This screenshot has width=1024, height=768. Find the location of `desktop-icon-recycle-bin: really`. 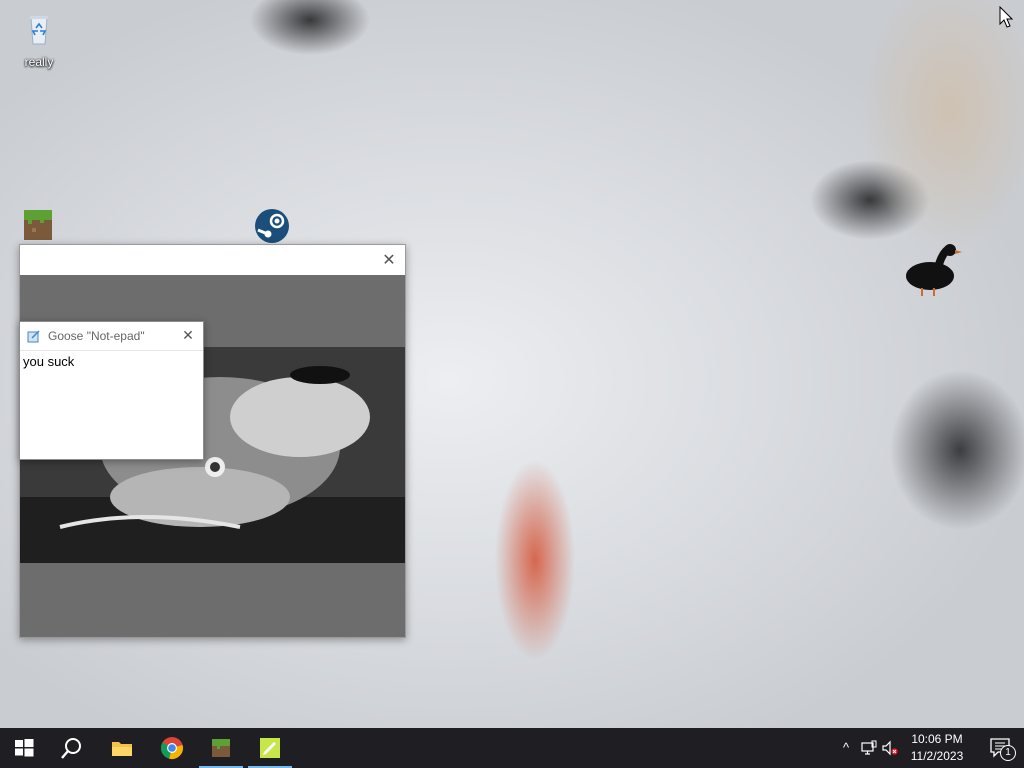

desktop-icon-recycle-bin: really is located at coordinates (39, 38).